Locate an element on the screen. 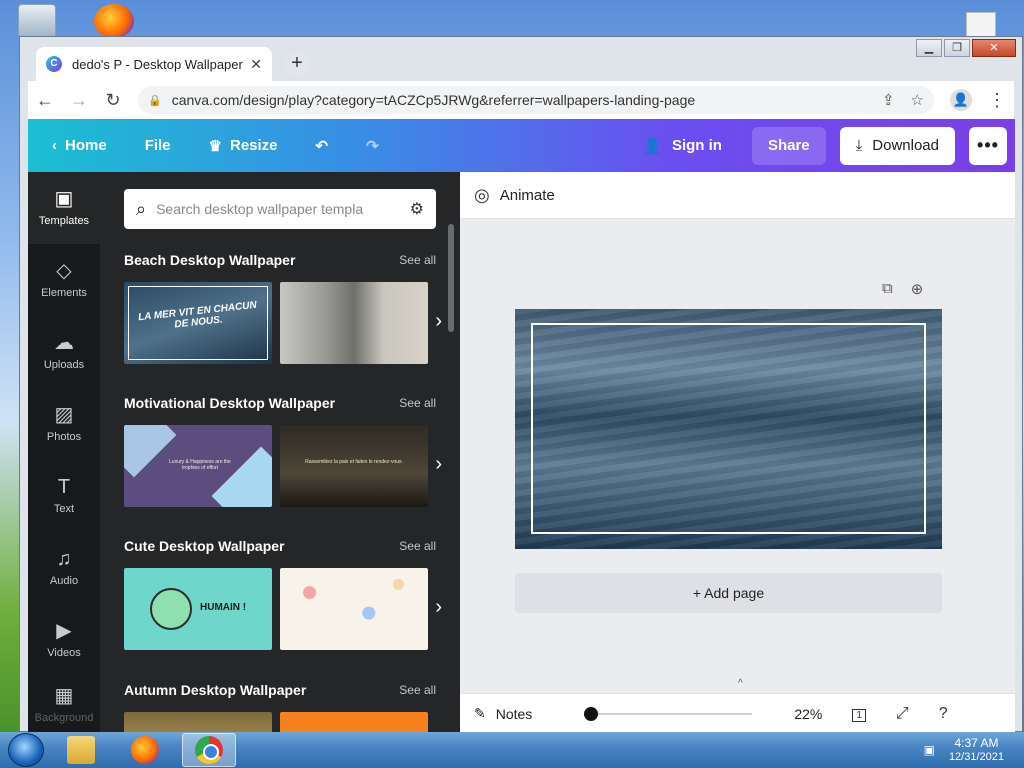 The height and width of the screenshot is (768, 1024). resize-button: ♛ Resize is located at coordinates (243, 146).